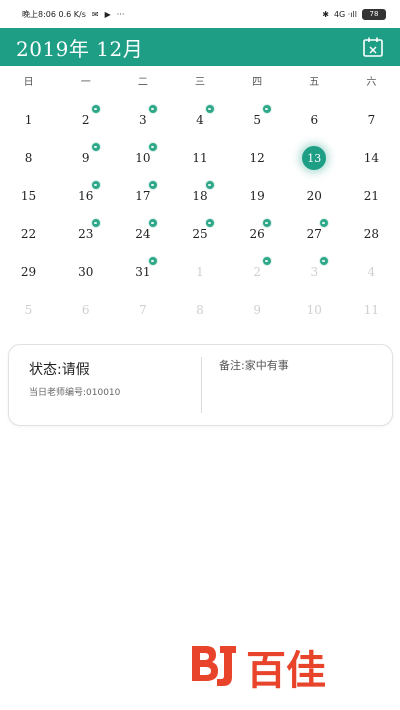 Image resolution: width=400 pixels, height=710 pixels. What do you see at coordinates (257, 234) in the screenshot?
I see `calendar-day: 26` at bounding box center [257, 234].